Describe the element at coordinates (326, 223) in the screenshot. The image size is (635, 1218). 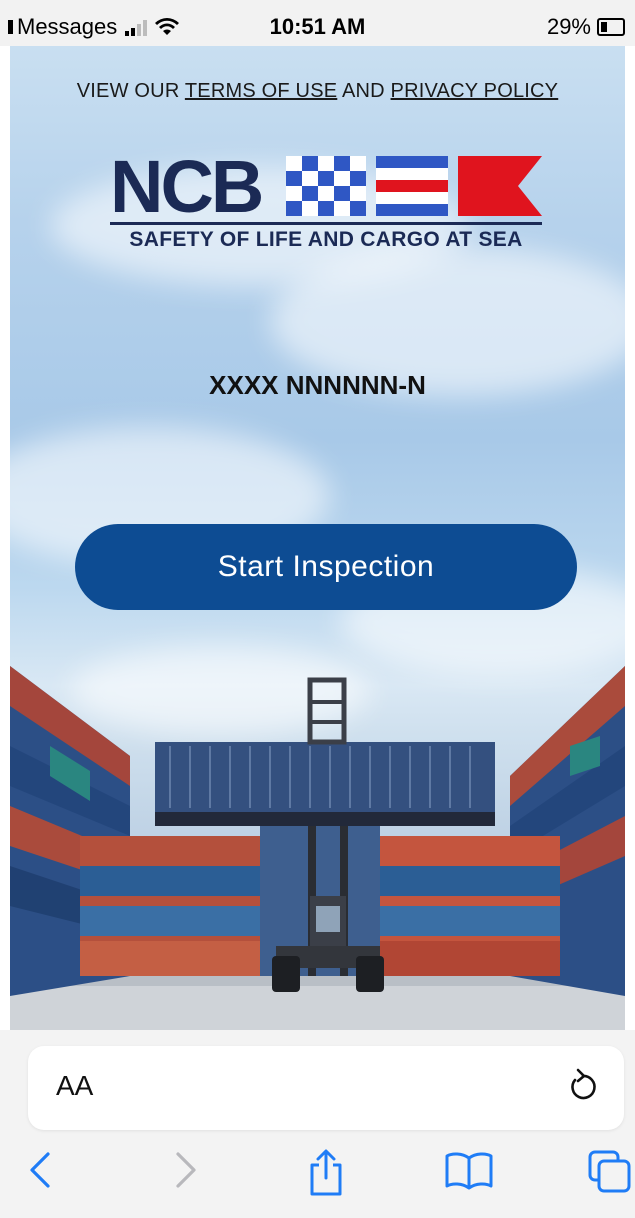
I see `logo-divider` at that location.